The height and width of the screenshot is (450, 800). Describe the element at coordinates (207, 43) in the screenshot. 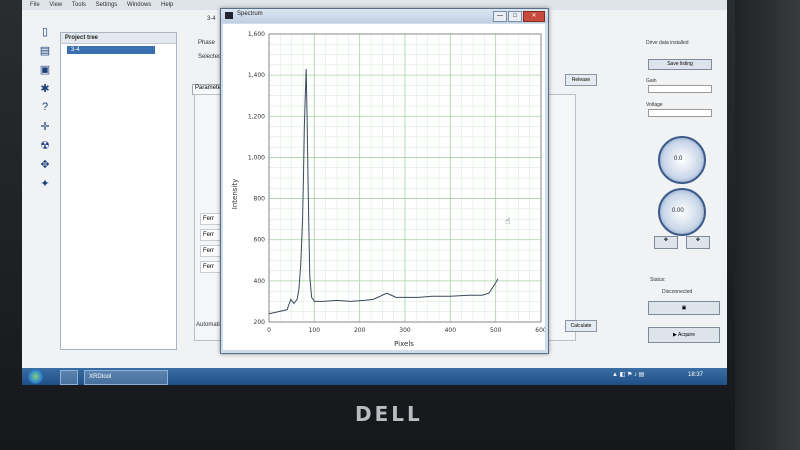

I see `phase-label: Phase` at that location.